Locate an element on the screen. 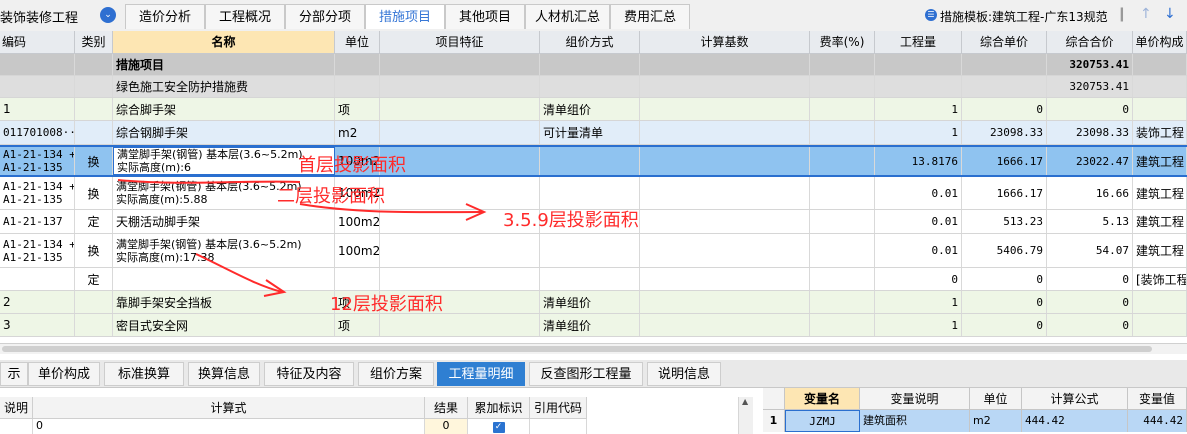  annotation-first-floor: 首层投影面积 is located at coordinates (352, 165).